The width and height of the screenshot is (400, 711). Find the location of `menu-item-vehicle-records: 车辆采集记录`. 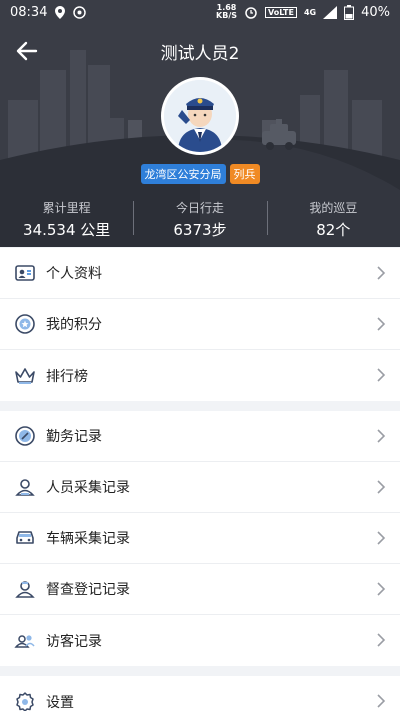

menu-item-vehicle-records: 车辆采集记录 is located at coordinates (200, 538).